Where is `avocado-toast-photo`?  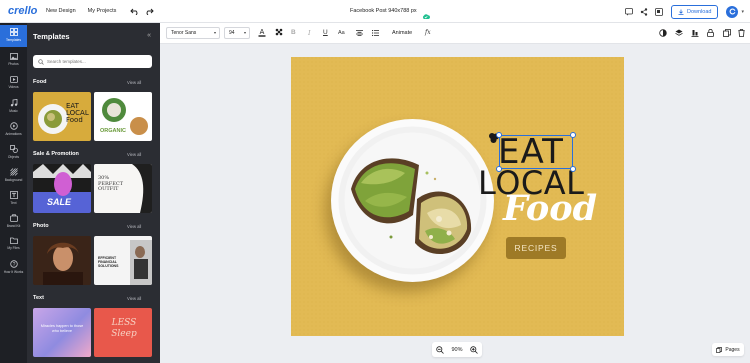 avocado-toast-photo is located at coordinates (412, 200).